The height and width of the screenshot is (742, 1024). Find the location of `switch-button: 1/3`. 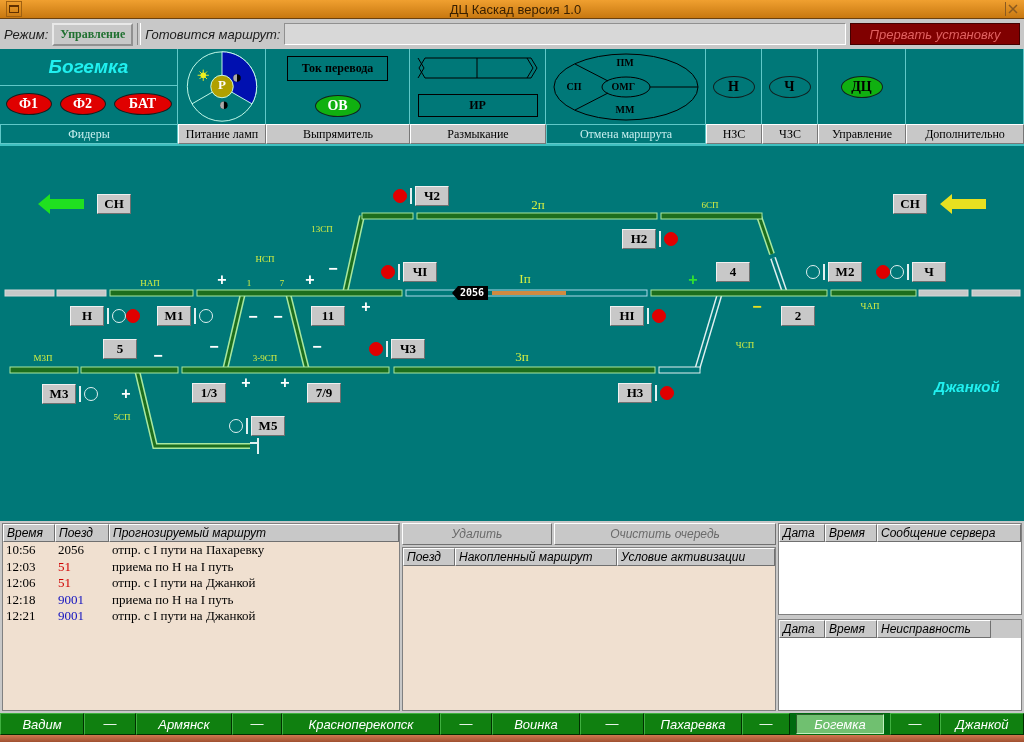

switch-button: 1/3 is located at coordinates (209, 393).